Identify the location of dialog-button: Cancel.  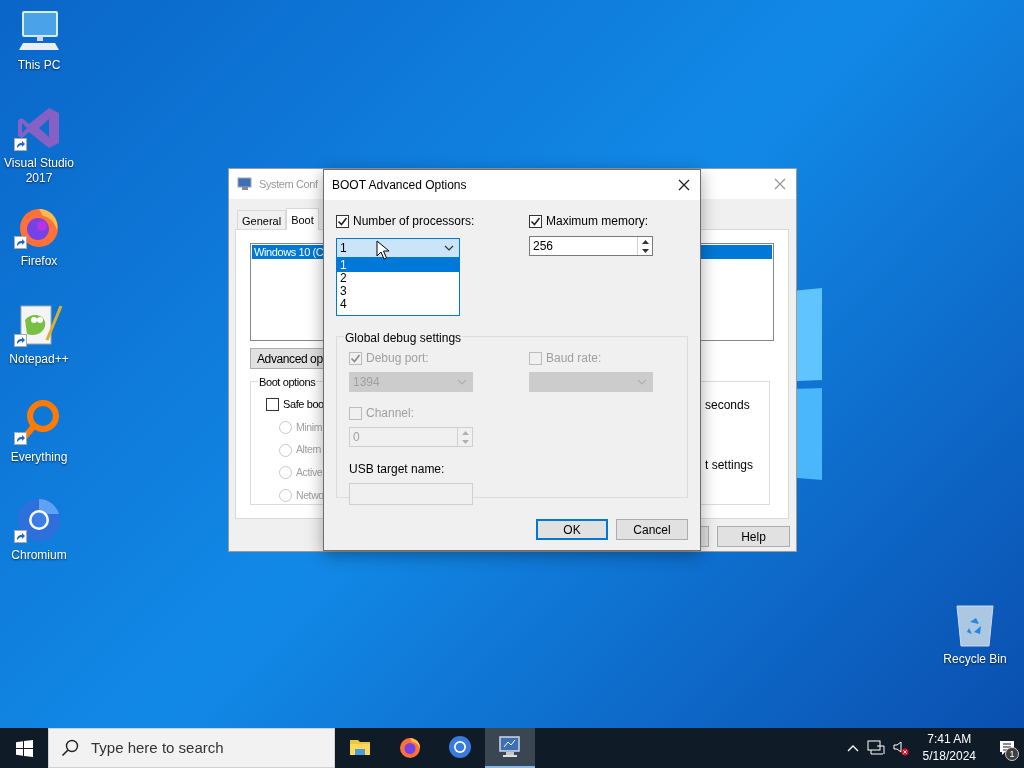
(652, 529).